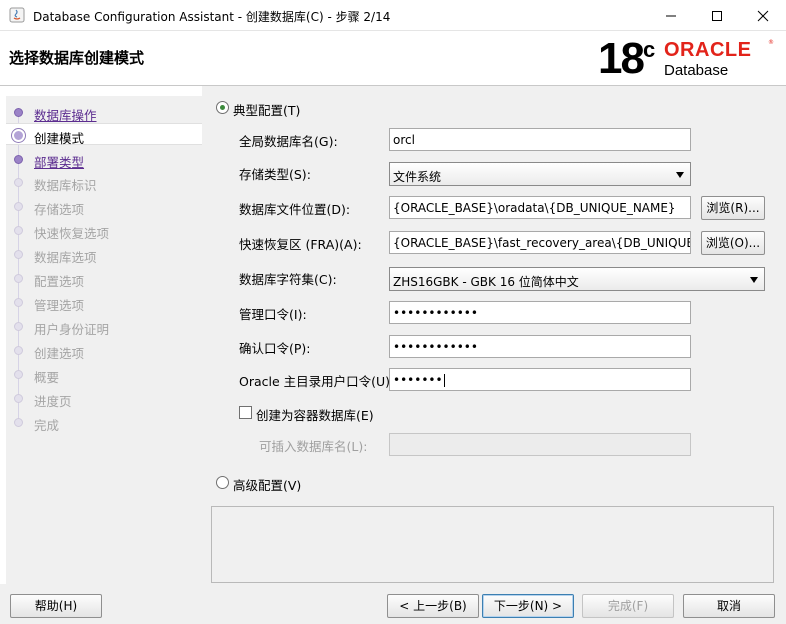  Describe the element at coordinates (104, 302) in the screenshot. I see `step-item: 管理选项` at that location.